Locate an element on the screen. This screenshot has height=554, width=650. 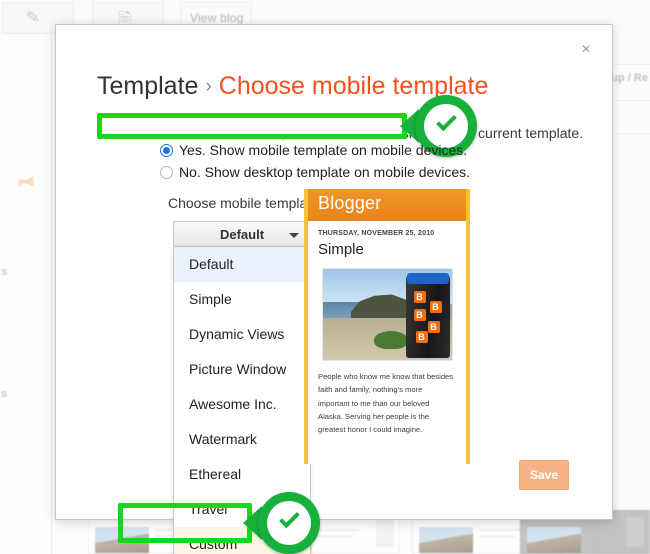
left-text-fragment-2: s is located at coordinates (4, 394).